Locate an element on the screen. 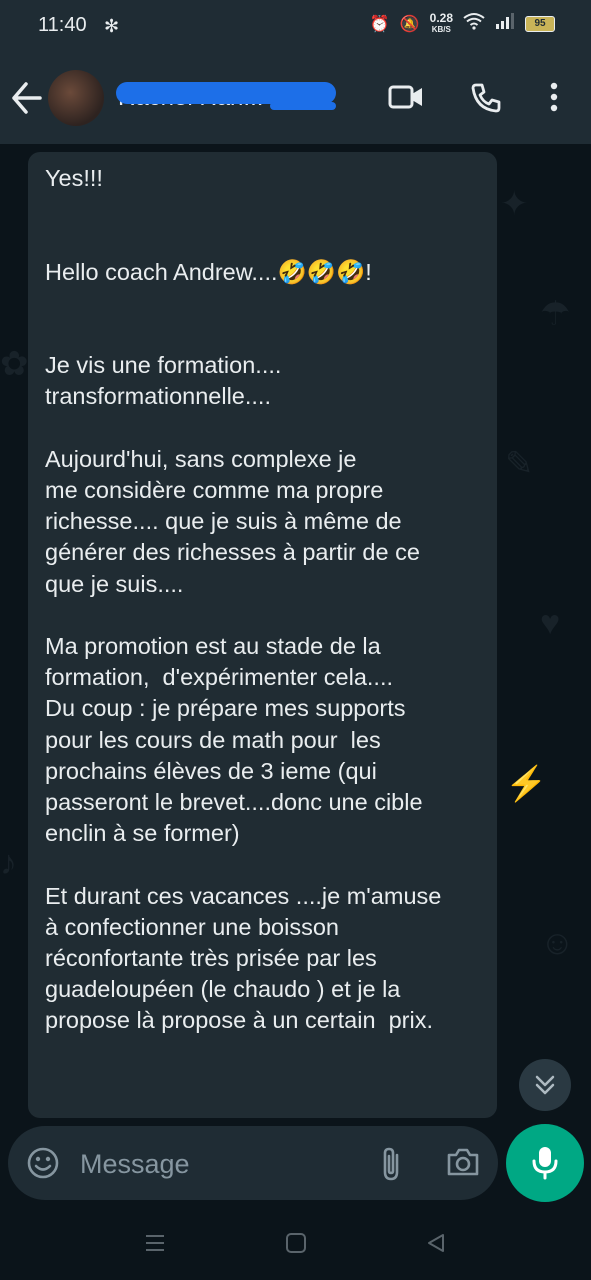  emoji-icon is located at coordinates (43, 1165).